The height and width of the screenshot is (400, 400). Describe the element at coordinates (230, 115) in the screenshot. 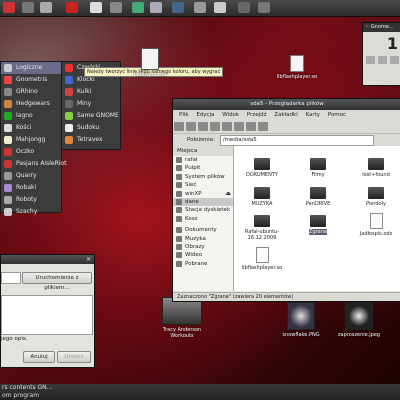

I see `menu-widok: Widok` at that location.